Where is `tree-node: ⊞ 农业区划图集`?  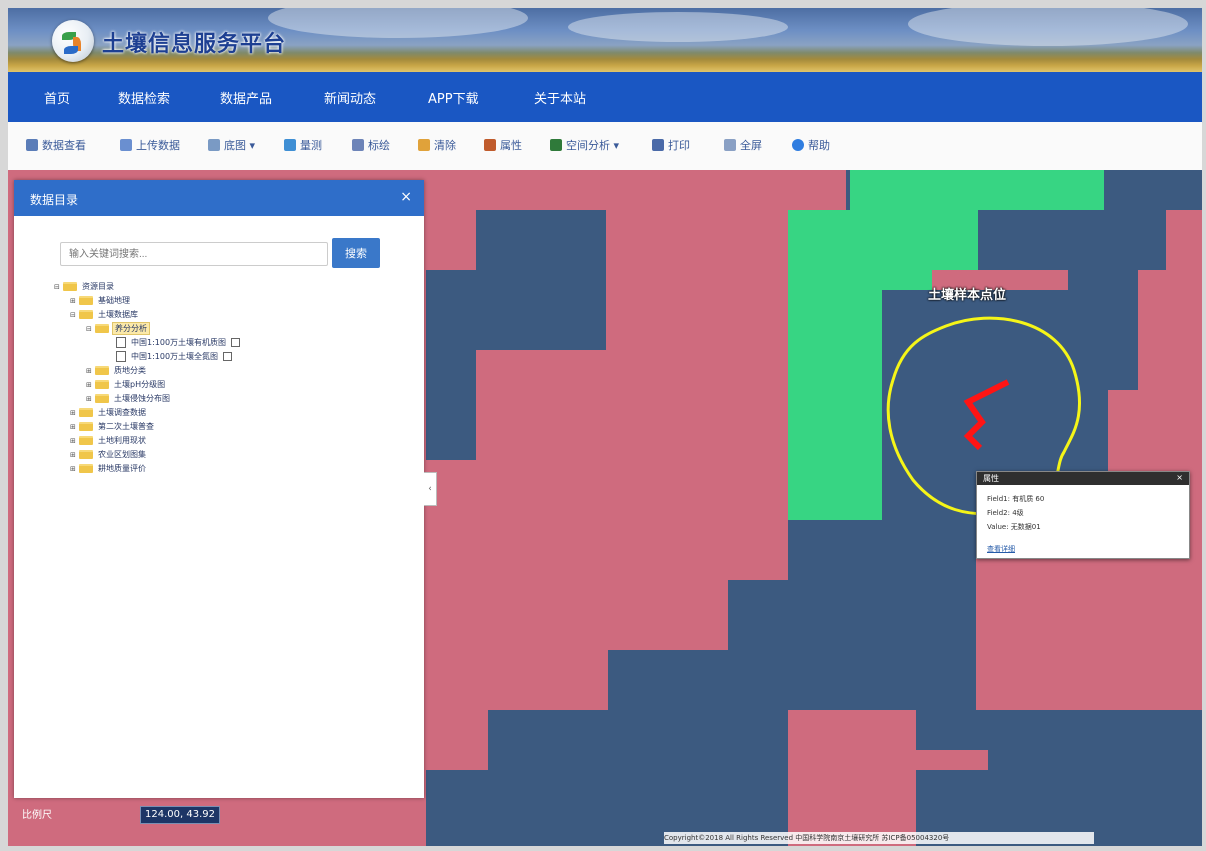
tree-node: ⊞ 农业区划图集 is located at coordinates (109, 454).